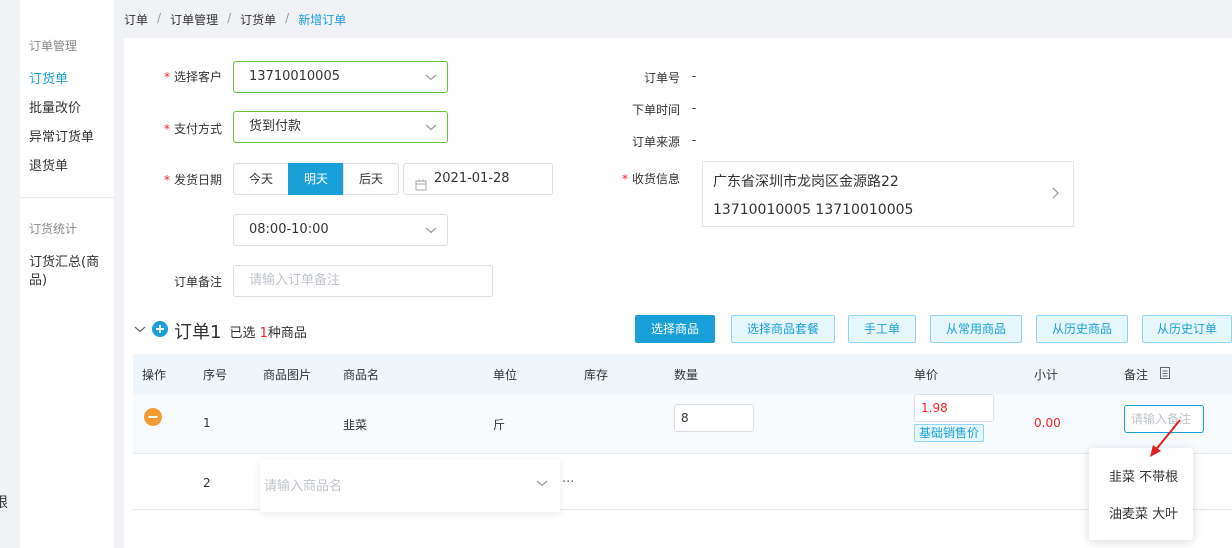 Image resolution: width=1232 pixels, height=548 pixels. I want to click on receiver-contact: 13710010005 13710010005, so click(813, 210).